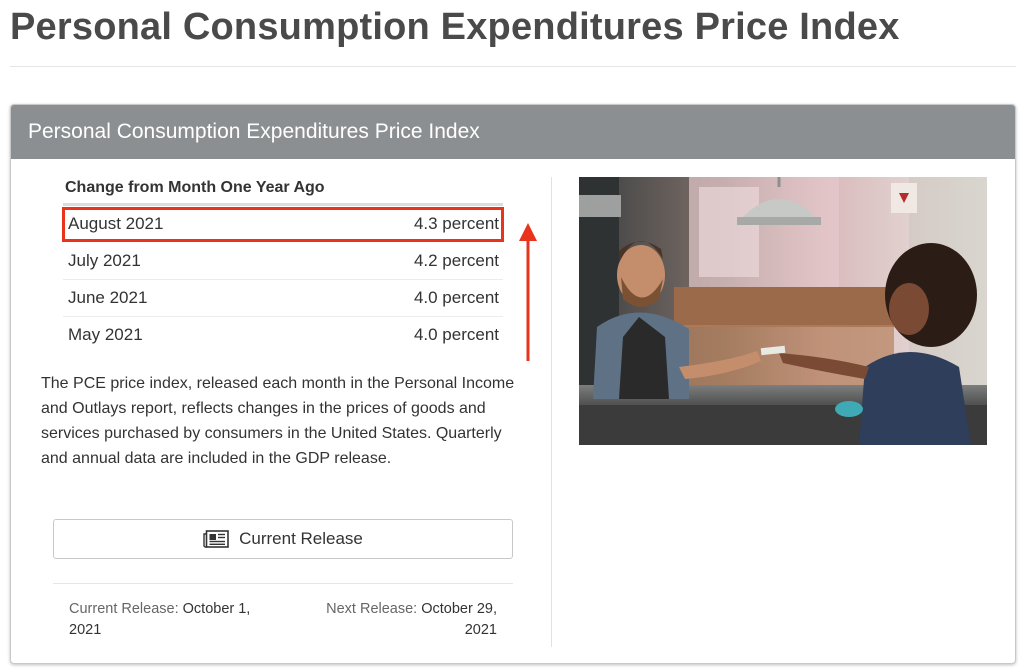 The image size is (1023, 672). What do you see at coordinates (301, 538) in the screenshot?
I see `current-release-label: Current Release` at bounding box center [301, 538].